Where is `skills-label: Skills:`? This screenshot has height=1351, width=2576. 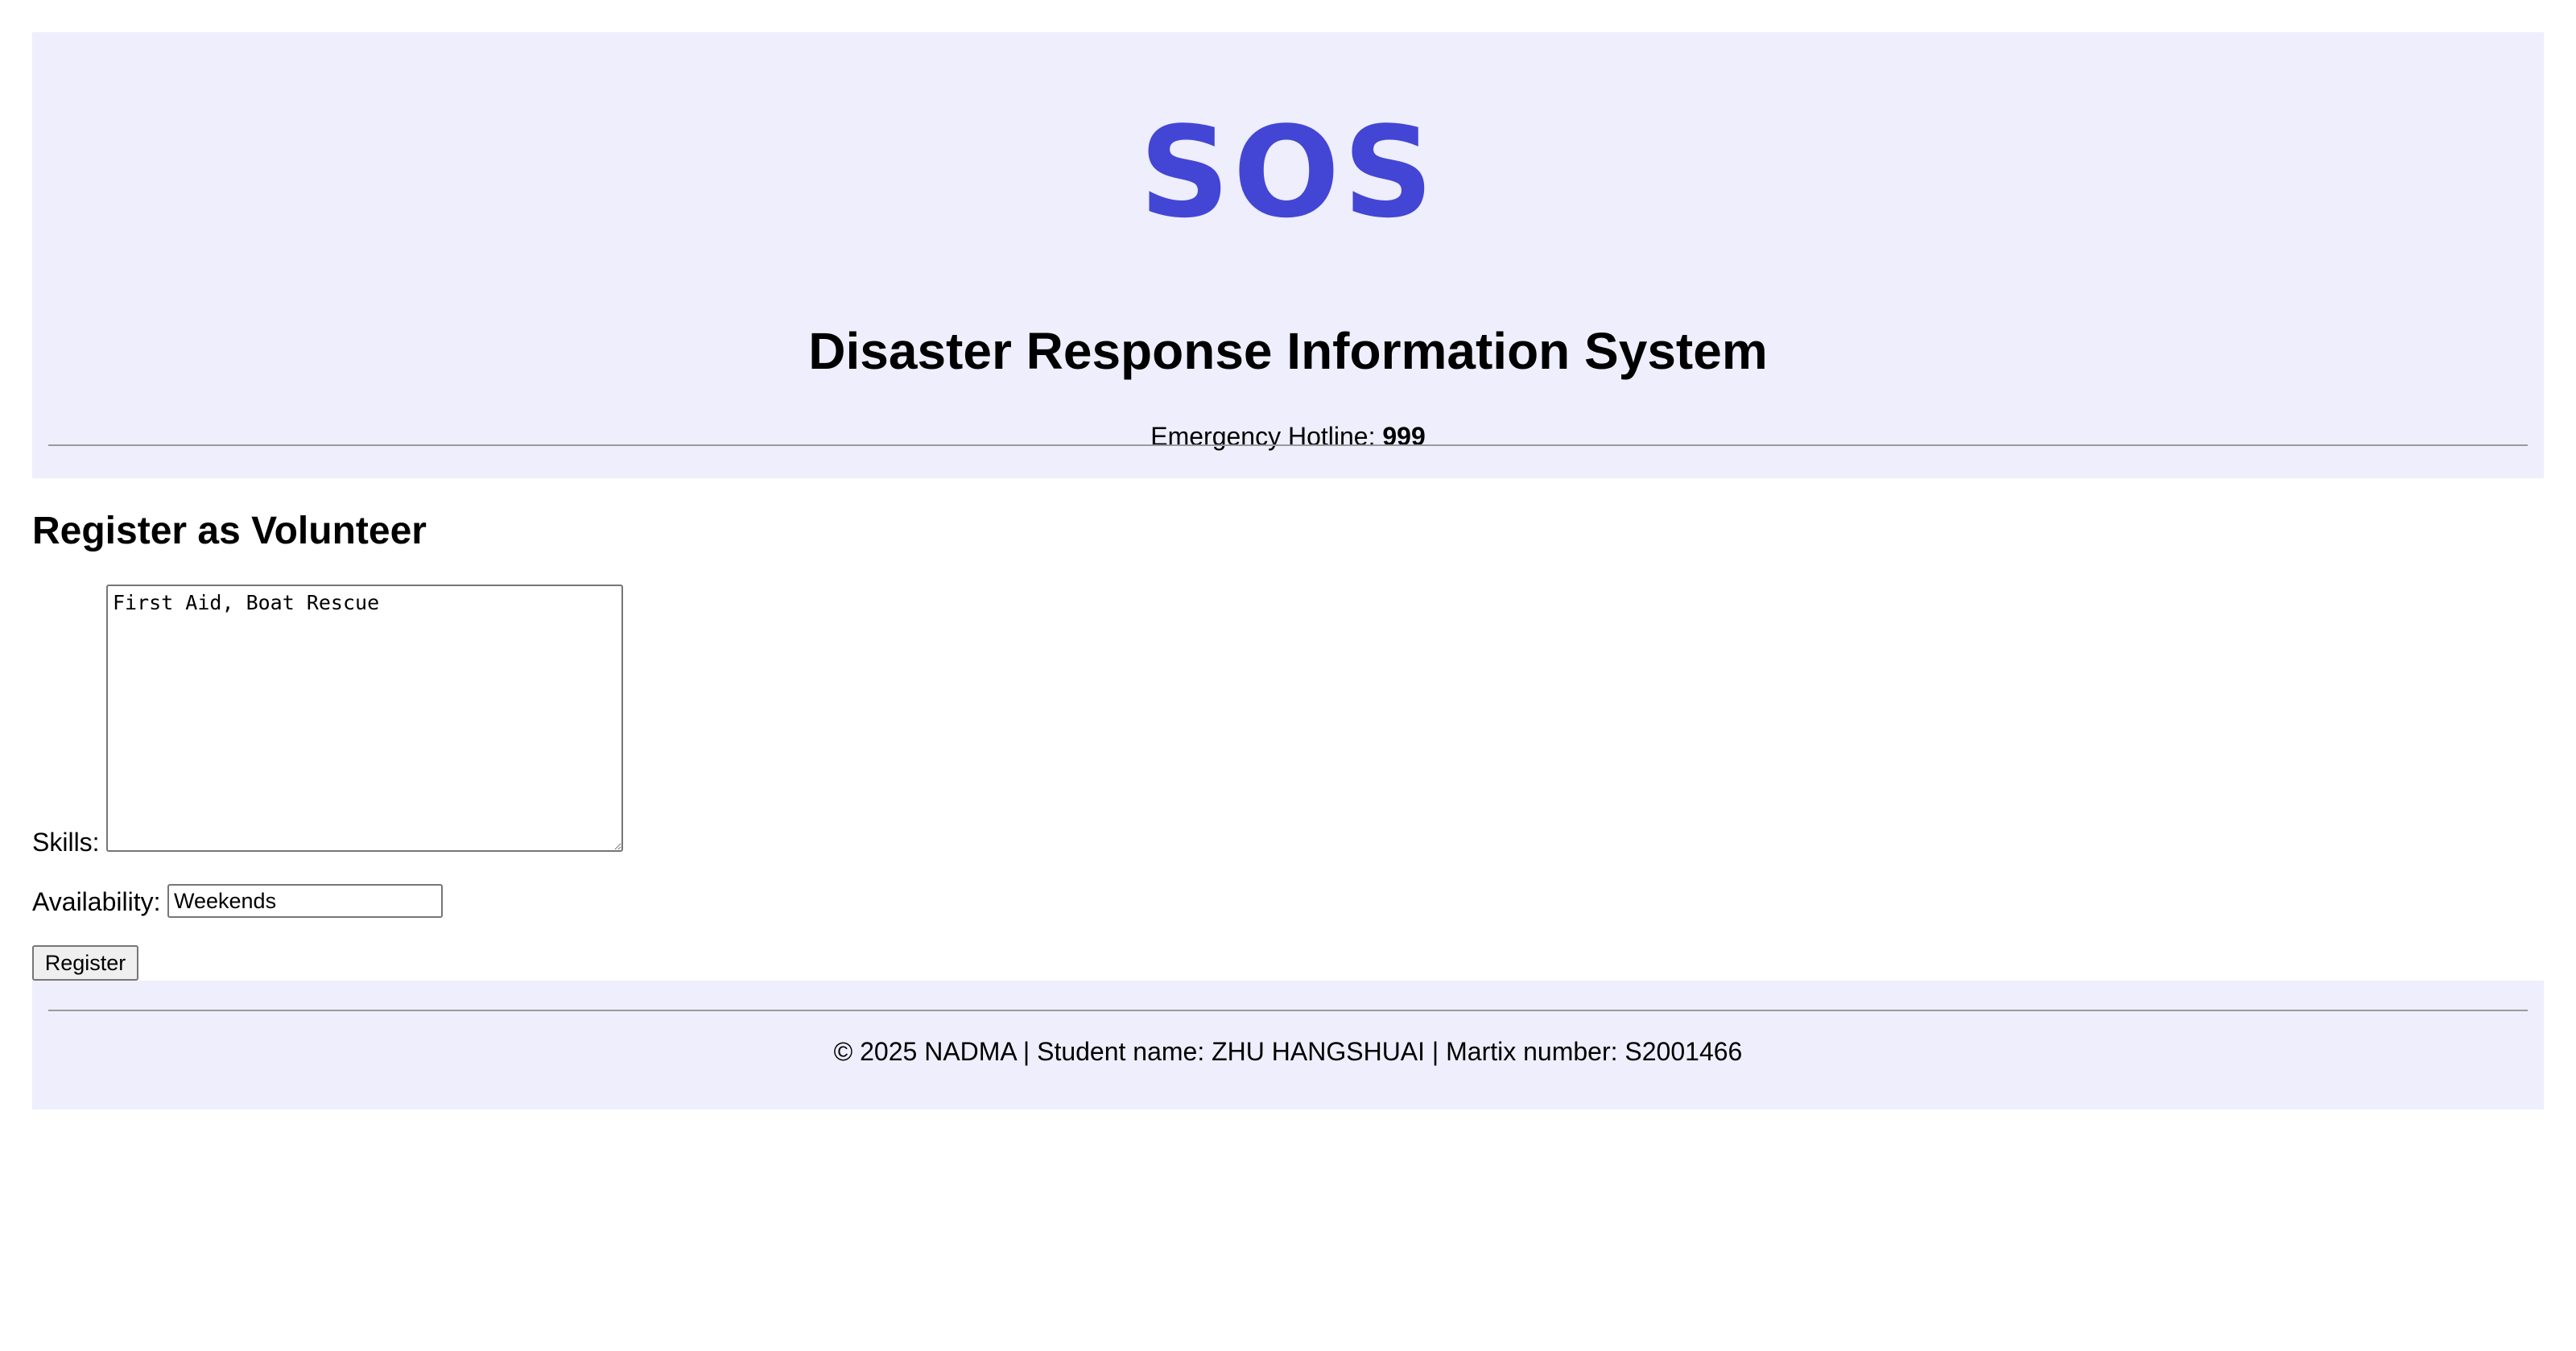 skills-label: Skills: is located at coordinates (66, 842).